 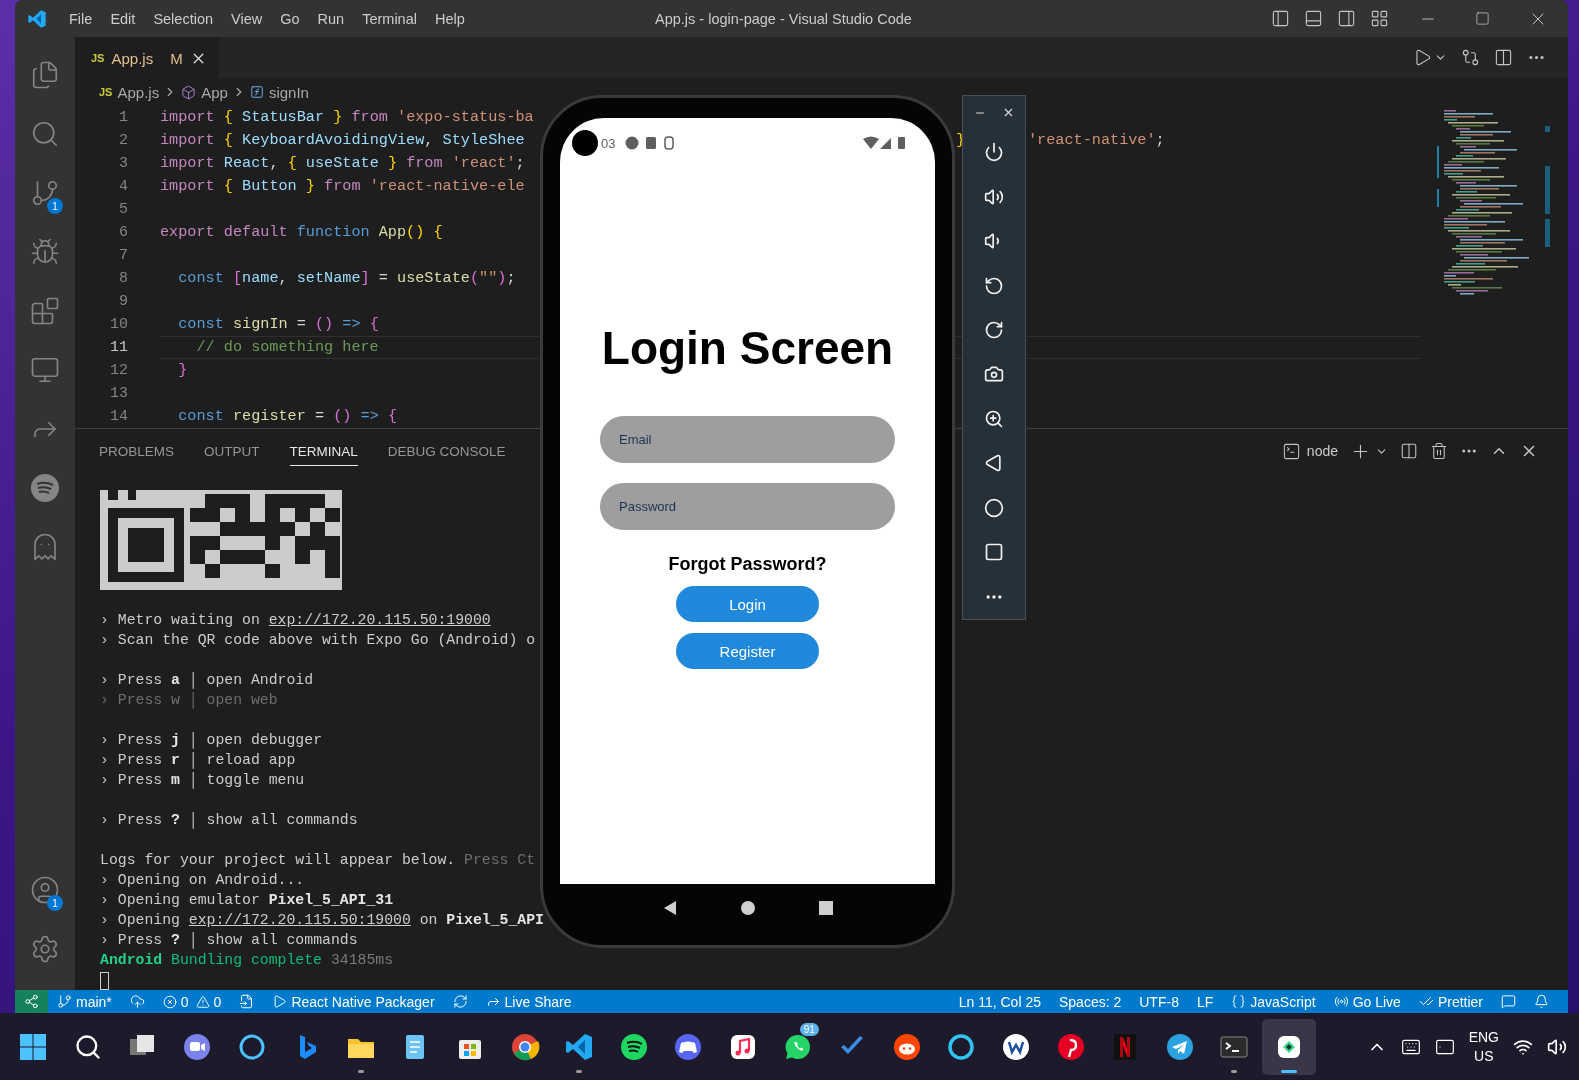 I want to click on line-number: 6, so click(x=123, y=233).